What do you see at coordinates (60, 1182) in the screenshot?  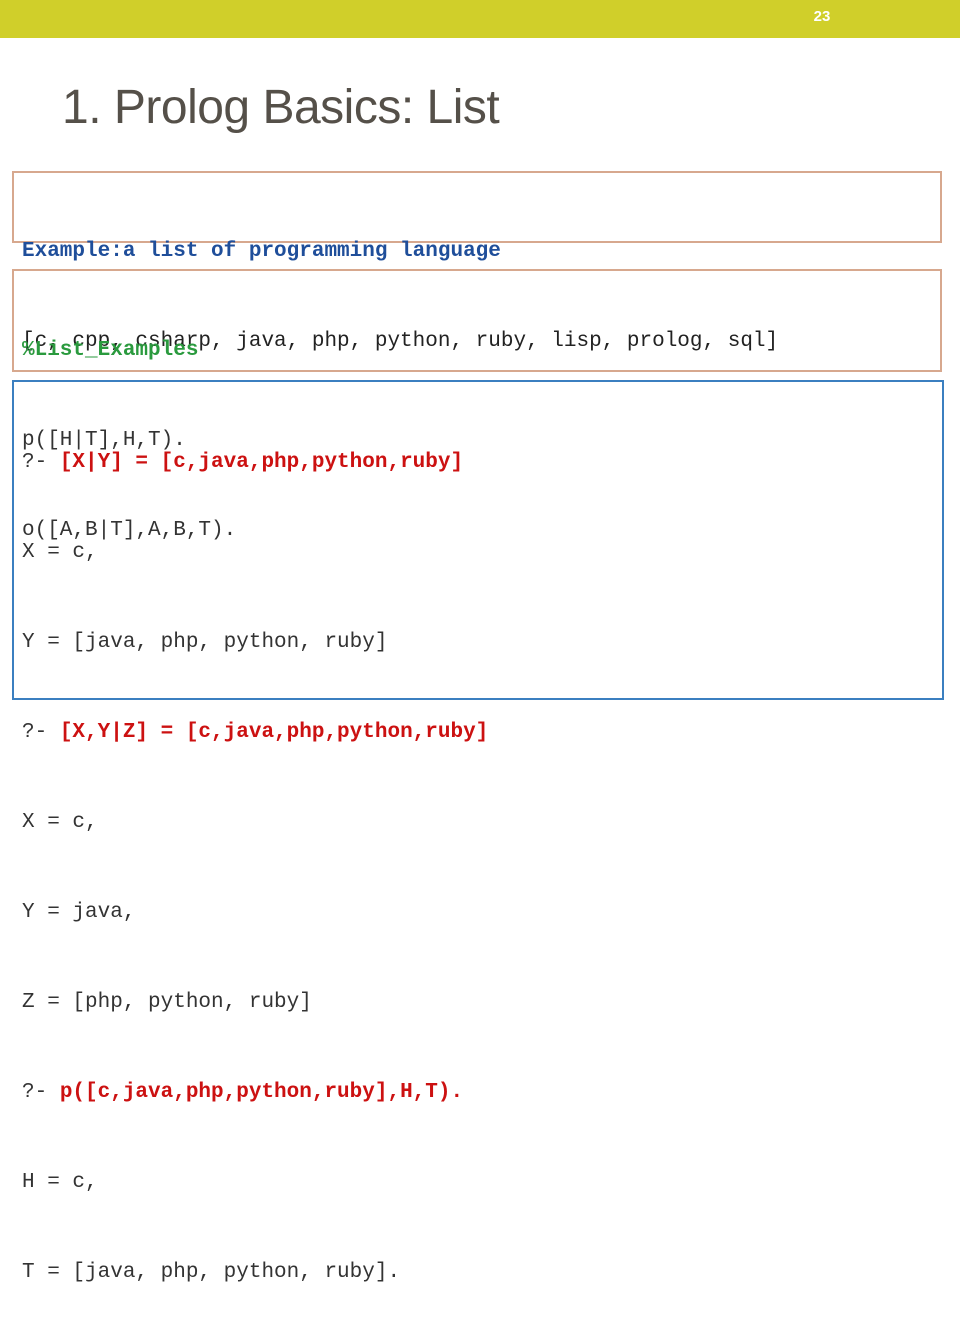 I see `result-line: H = c,` at bounding box center [60, 1182].